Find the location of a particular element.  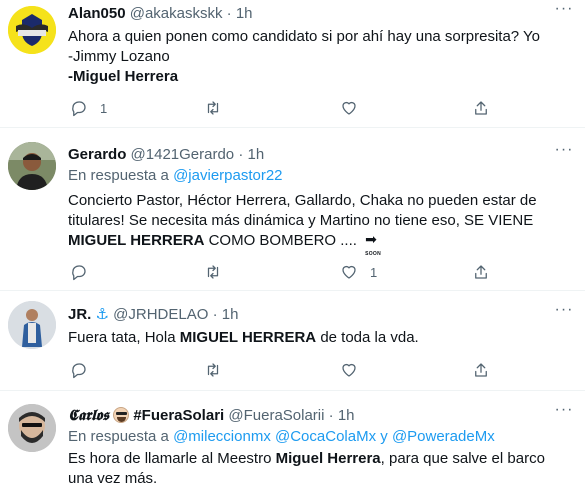

reply-button: 1 is located at coordinates (88, 108).